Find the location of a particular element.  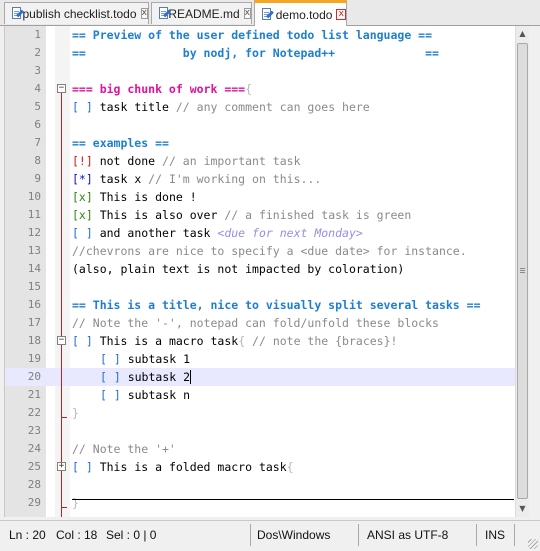

line-number: 8 is located at coordinates (37, 160).